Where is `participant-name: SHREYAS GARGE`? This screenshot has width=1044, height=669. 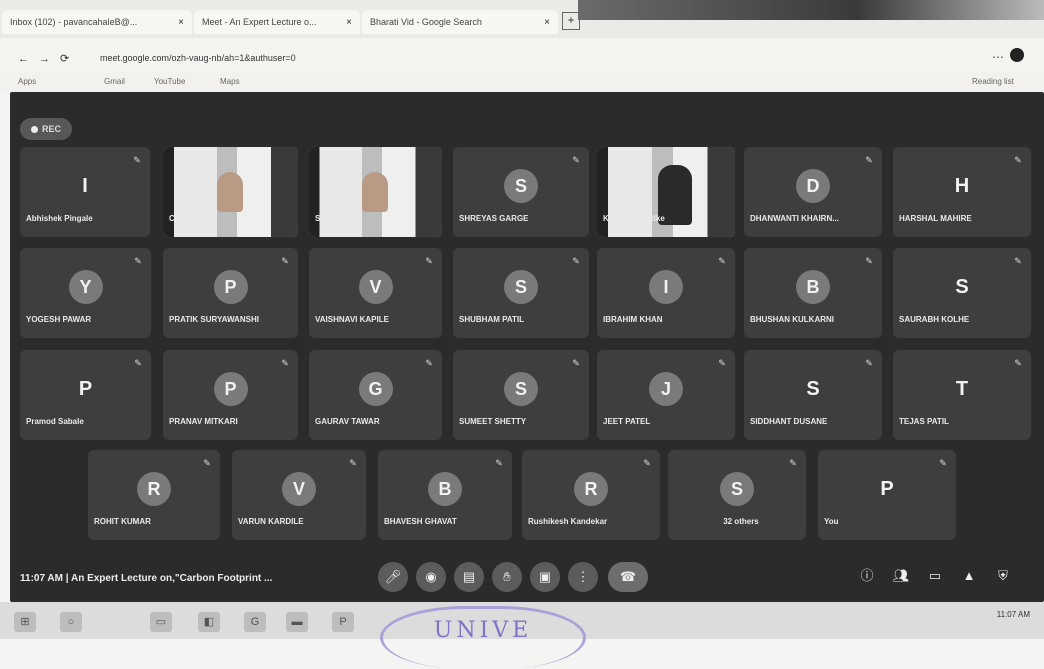
participant-name: SHREYAS GARGE is located at coordinates (494, 218).